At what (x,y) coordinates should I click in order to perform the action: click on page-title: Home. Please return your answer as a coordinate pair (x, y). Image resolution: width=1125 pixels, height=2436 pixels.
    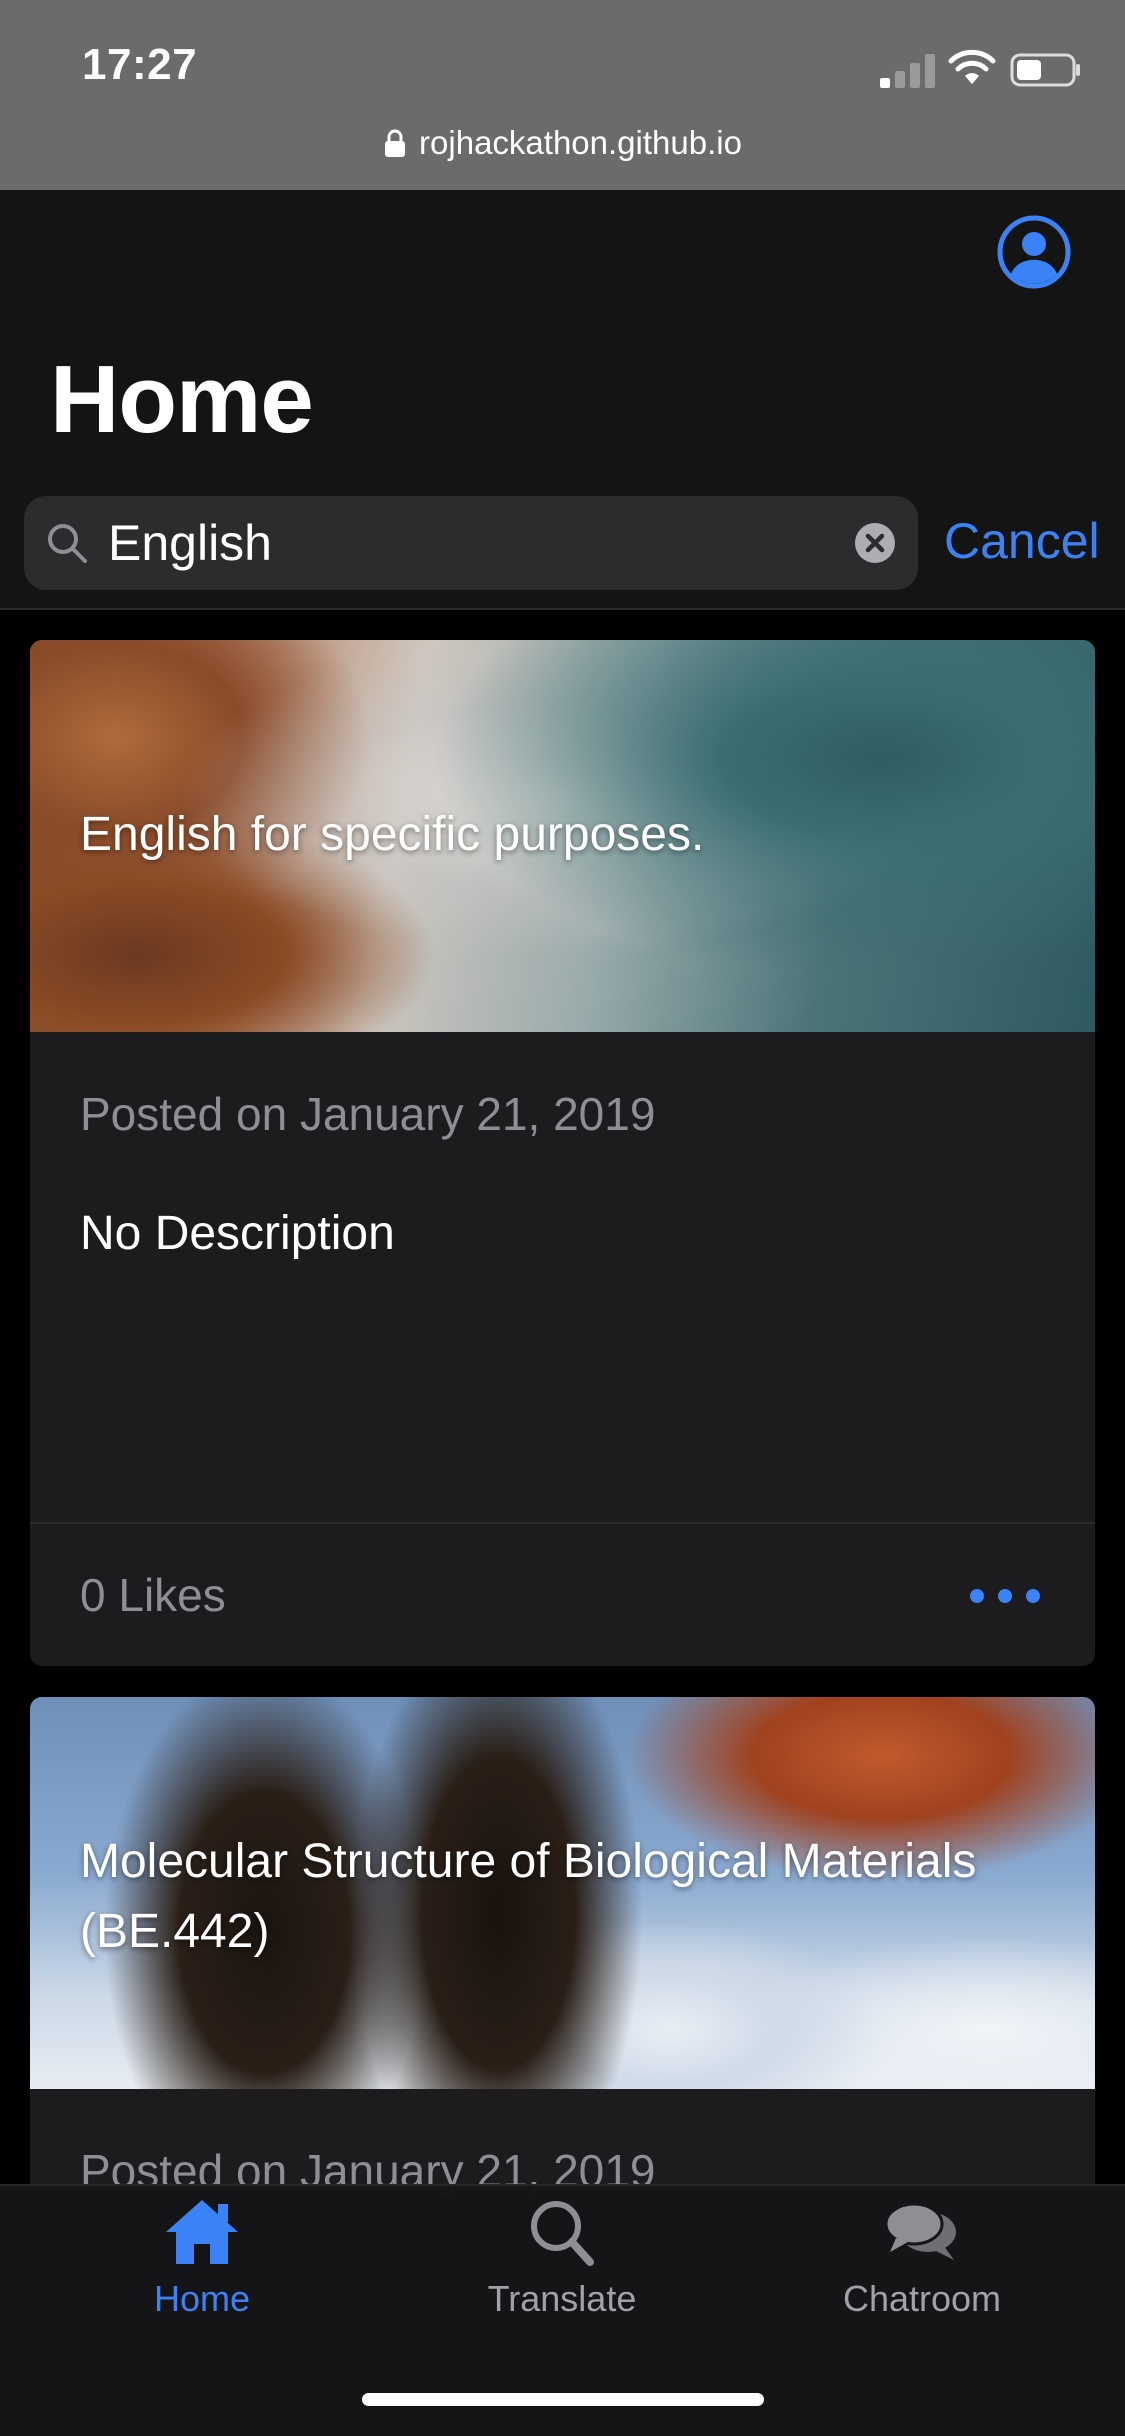
    Looking at the image, I should click on (182, 399).